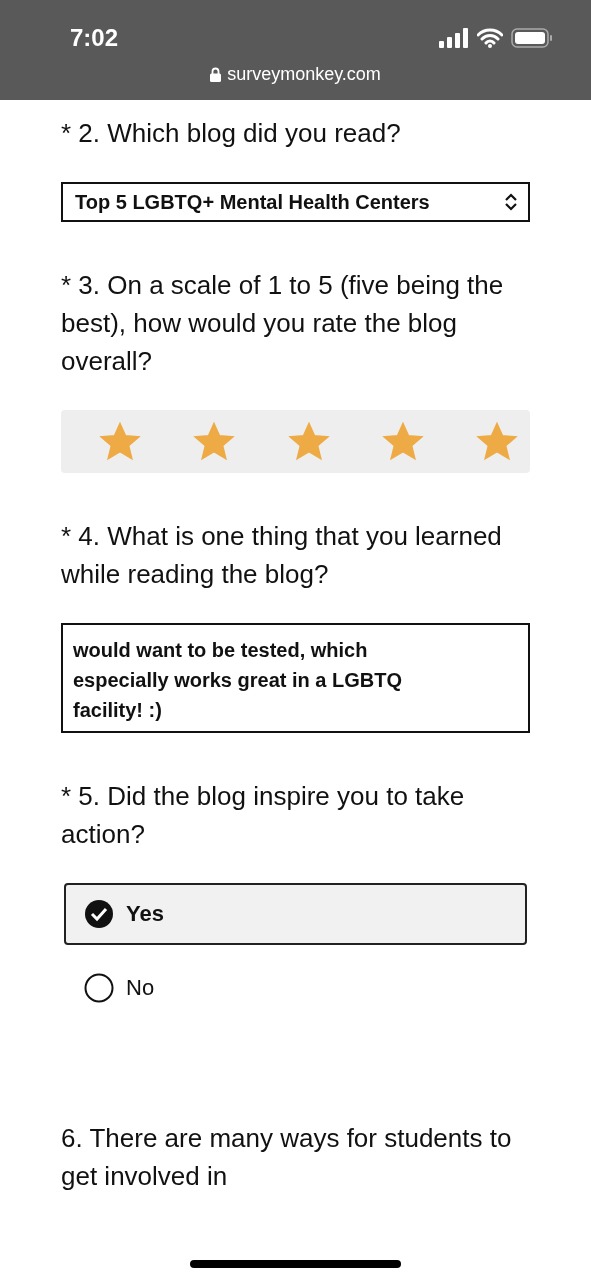 This screenshot has height=1280, width=591. Describe the element at coordinates (282, 555) in the screenshot. I see `question-title: * 4. What is one thing that you learned while reading the blog?` at that location.